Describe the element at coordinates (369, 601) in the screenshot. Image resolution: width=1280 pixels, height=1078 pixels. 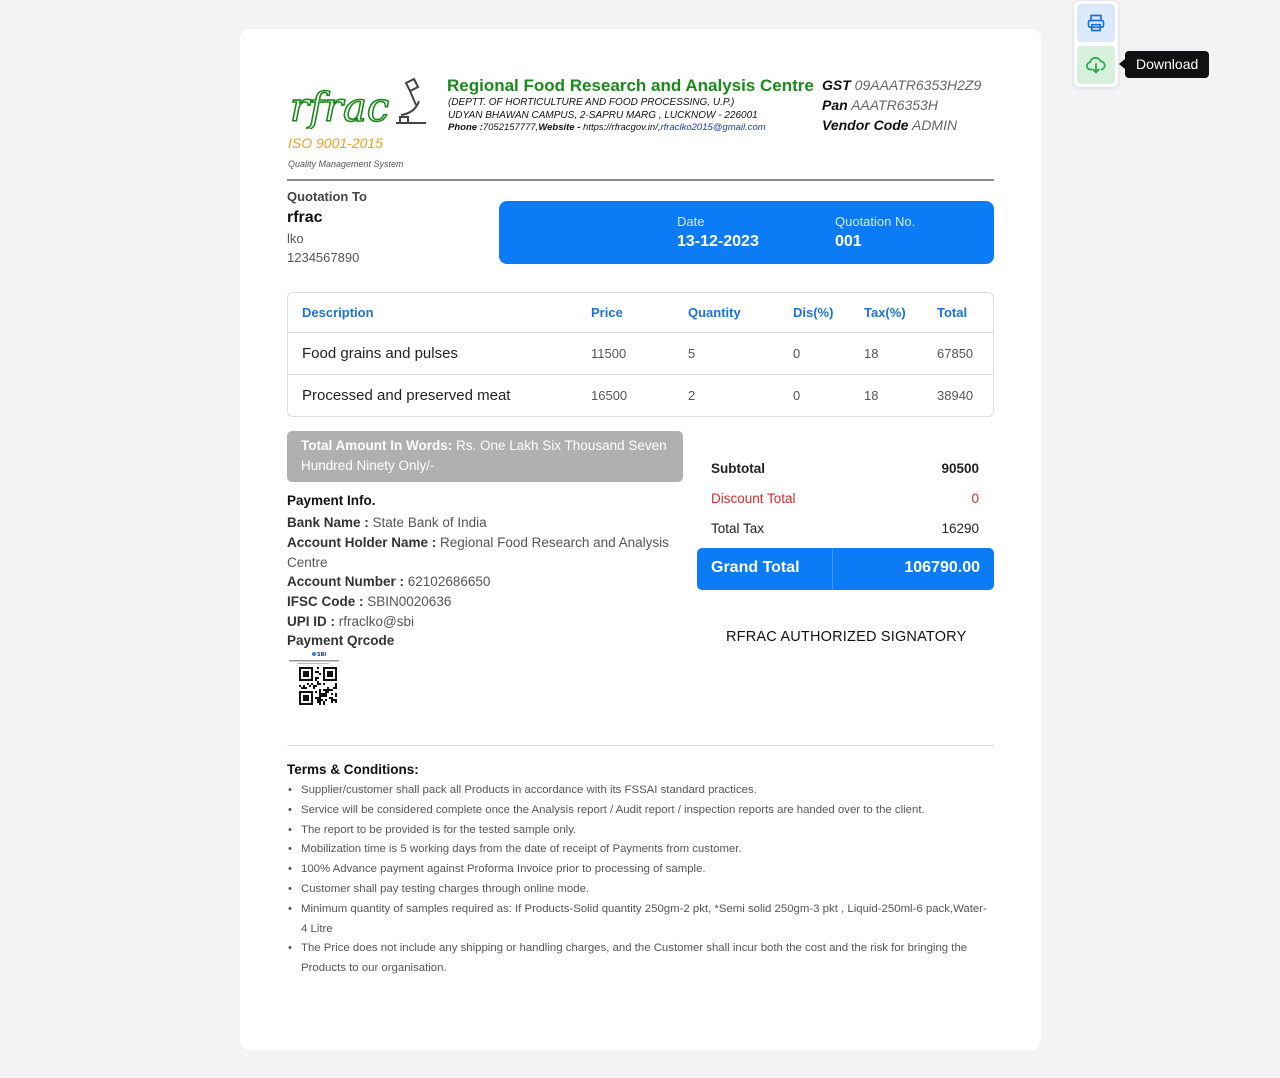
I see `ifsc-code: IFSC Code : SBIN0020636` at that location.